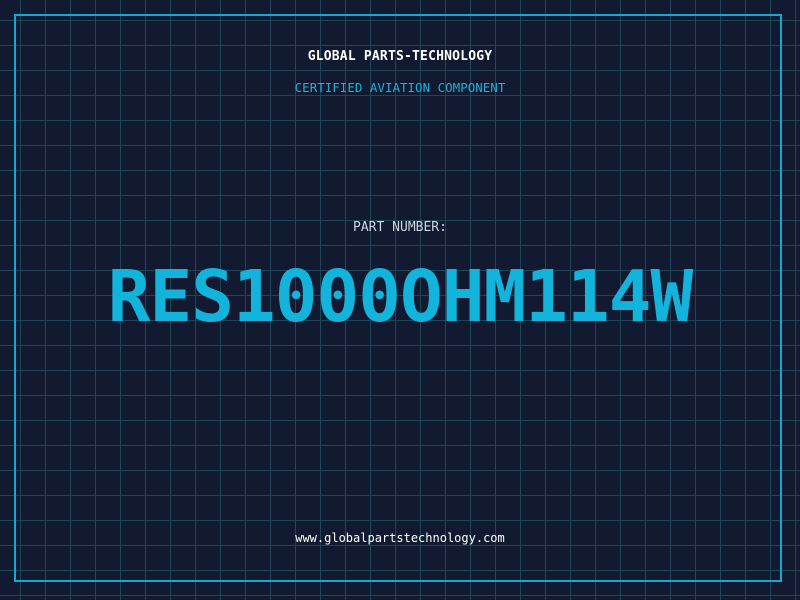 This screenshot has height=600, width=800. I want to click on company-name: GLOBAL PARTS-TECHNOLOGY, so click(400, 56).